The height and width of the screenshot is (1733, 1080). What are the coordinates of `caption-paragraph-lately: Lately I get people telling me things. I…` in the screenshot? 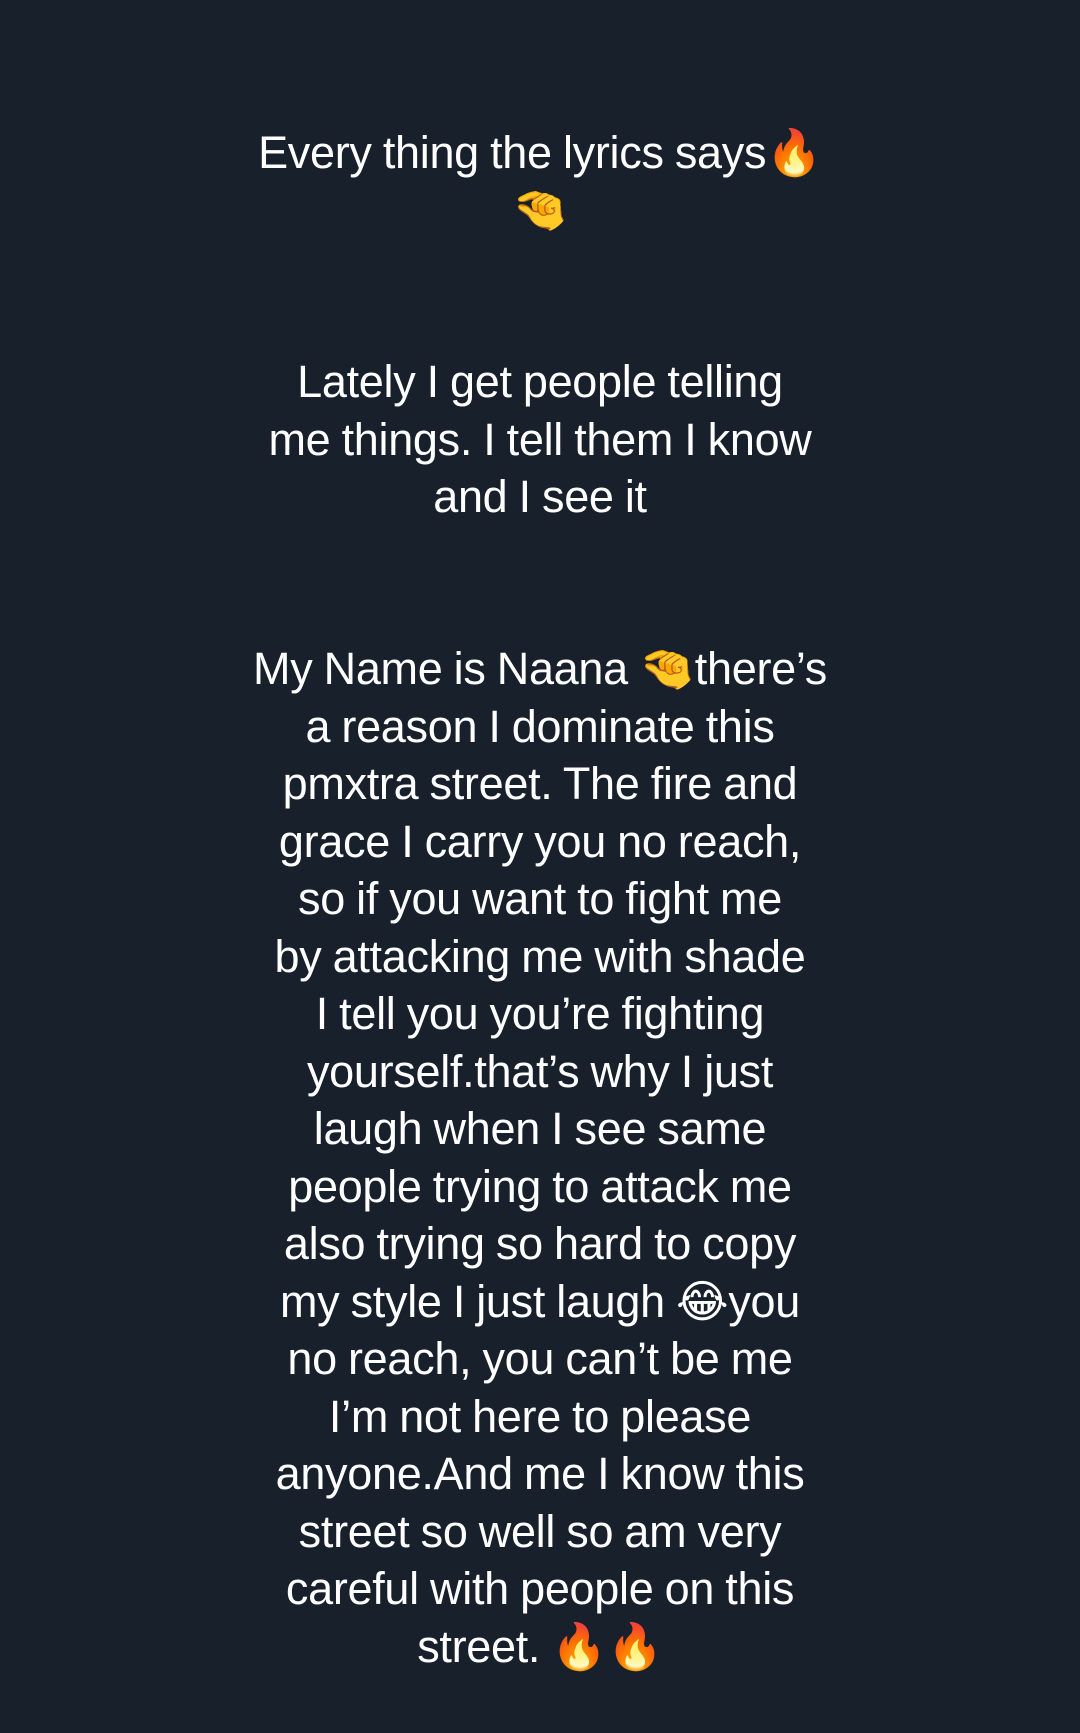 It's located at (540, 439).